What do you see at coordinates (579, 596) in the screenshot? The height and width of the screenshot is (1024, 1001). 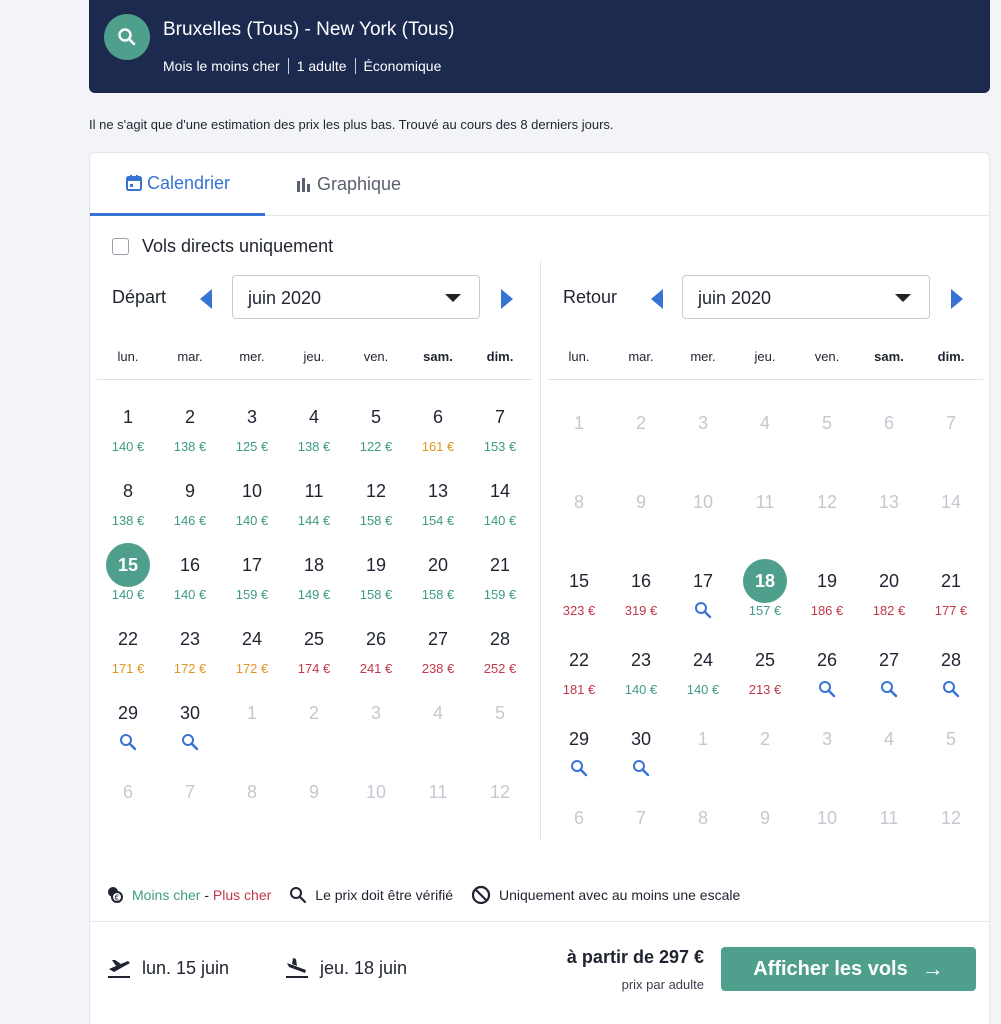 I see `day-cell: 15 323 €` at bounding box center [579, 596].